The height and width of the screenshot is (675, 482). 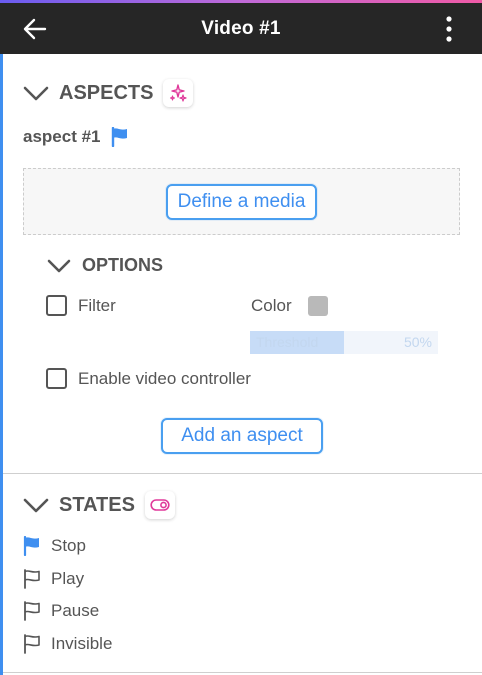 I want to click on states-badge, so click(x=159, y=505).